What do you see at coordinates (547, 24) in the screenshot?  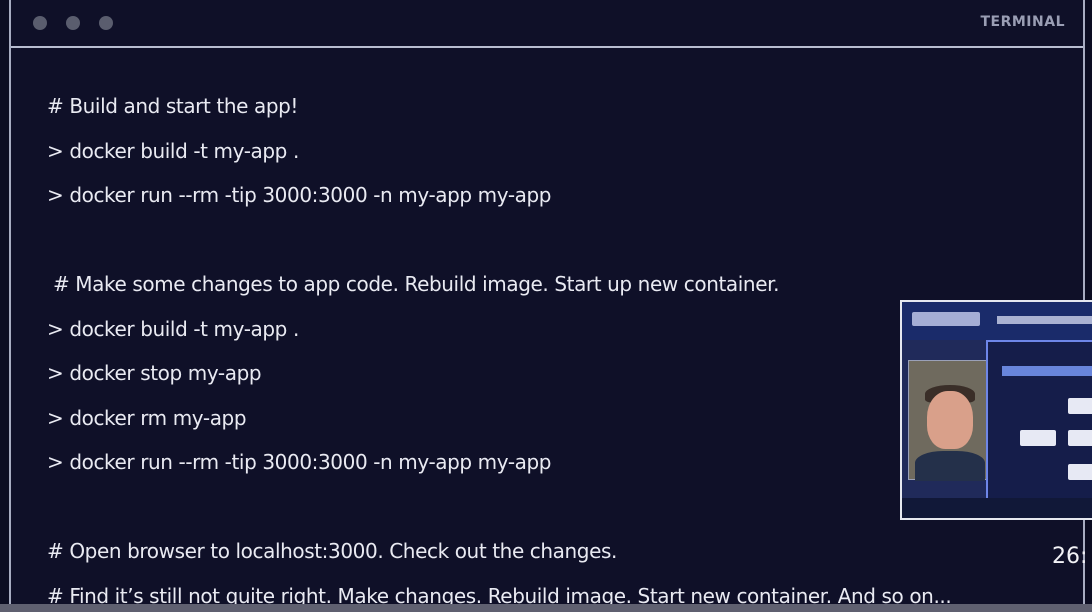 I see `terminal-titlebar: TERMINAL` at bounding box center [547, 24].